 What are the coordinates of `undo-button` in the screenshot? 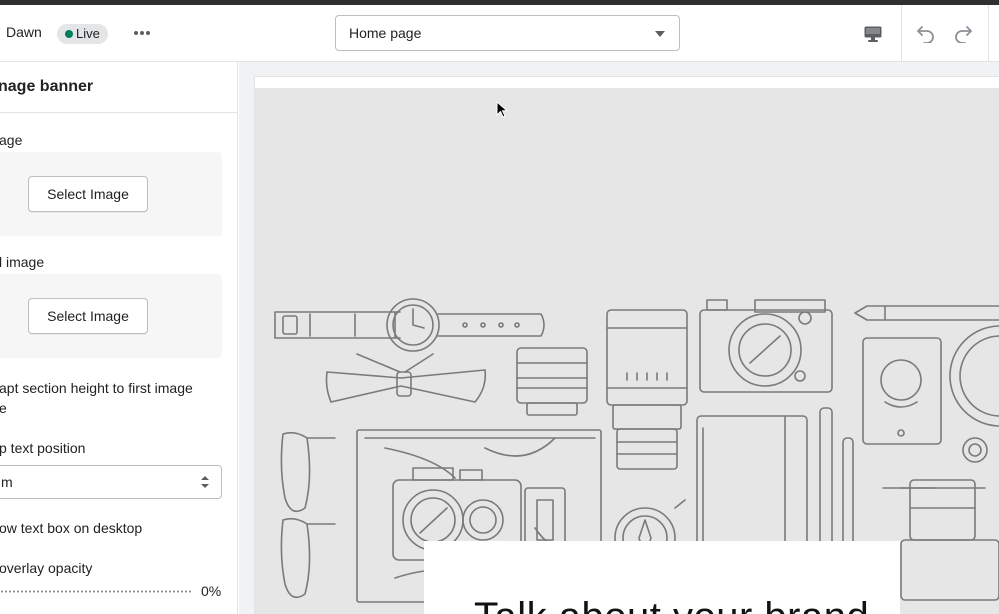 It's located at (926, 33).